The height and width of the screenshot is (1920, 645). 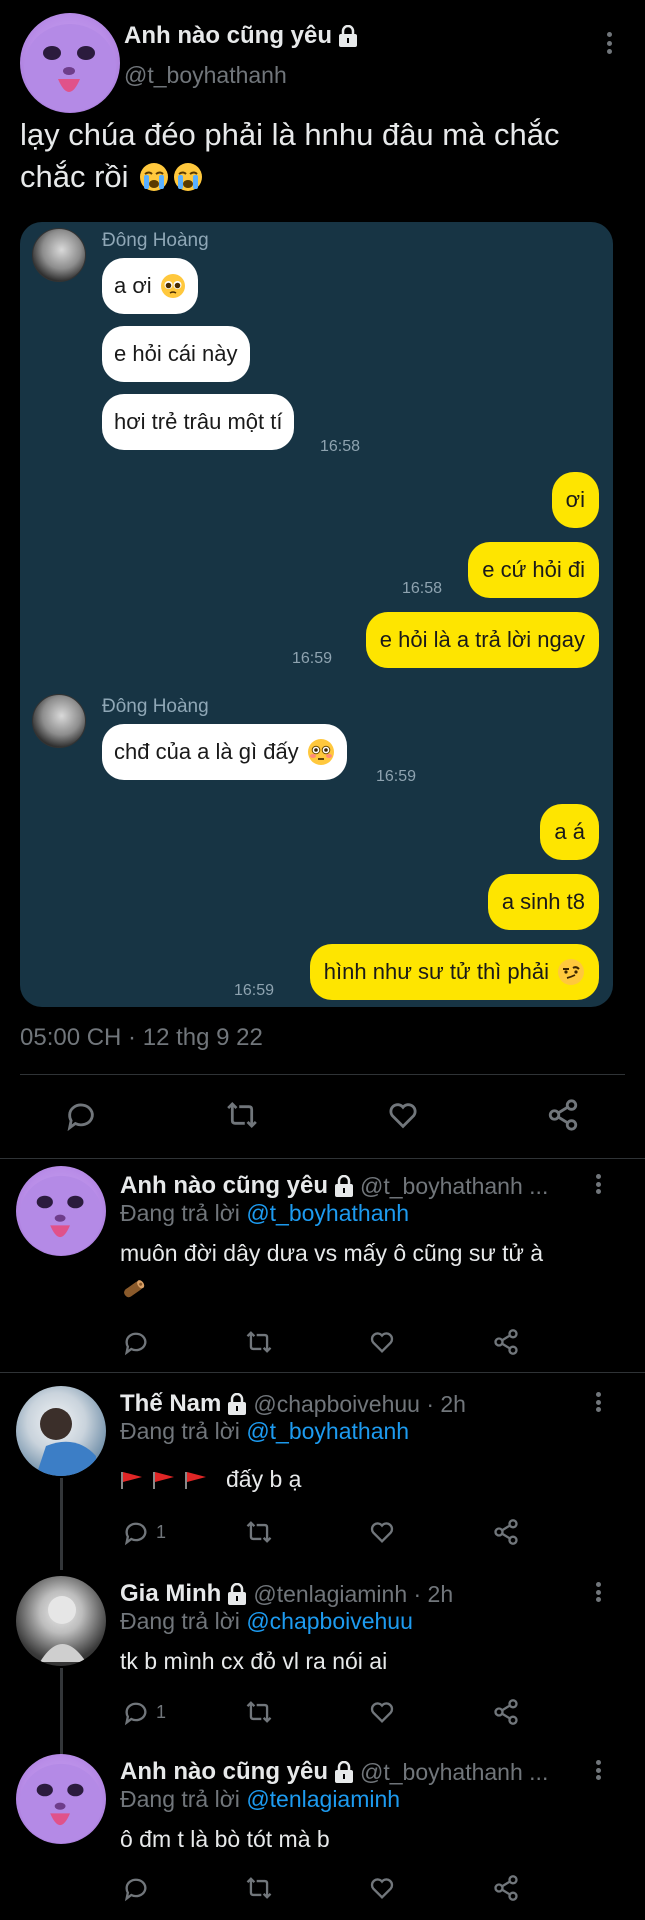 I want to click on chat-bubble-incoming: chđ của a là gì đấy, so click(x=224, y=752).